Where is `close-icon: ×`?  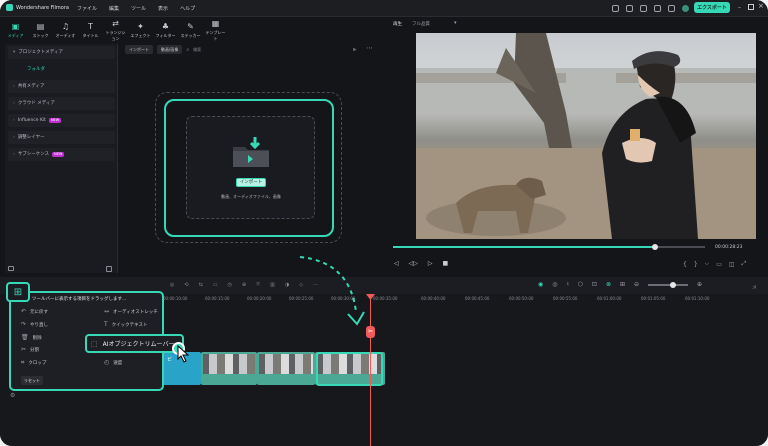 close-icon: × is located at coordinates (761, 6).